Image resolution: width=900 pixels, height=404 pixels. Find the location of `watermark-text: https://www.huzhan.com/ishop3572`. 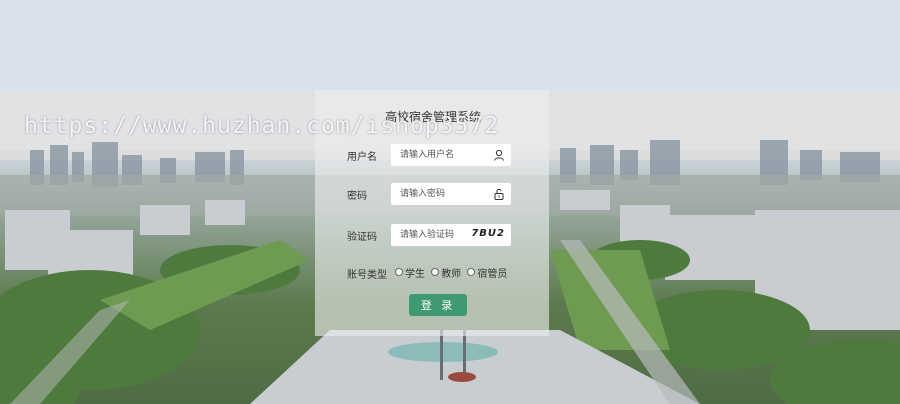

watermark-text: https://www.huzhan.com/ishop3572 is located at coordinates (262, 126).